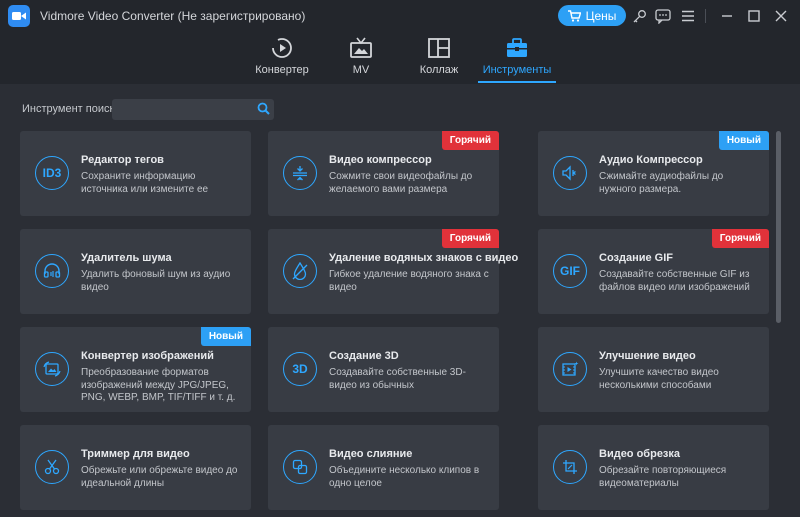 The image size is (800, 517). I want to click on mv-icon, so click(361, 48).